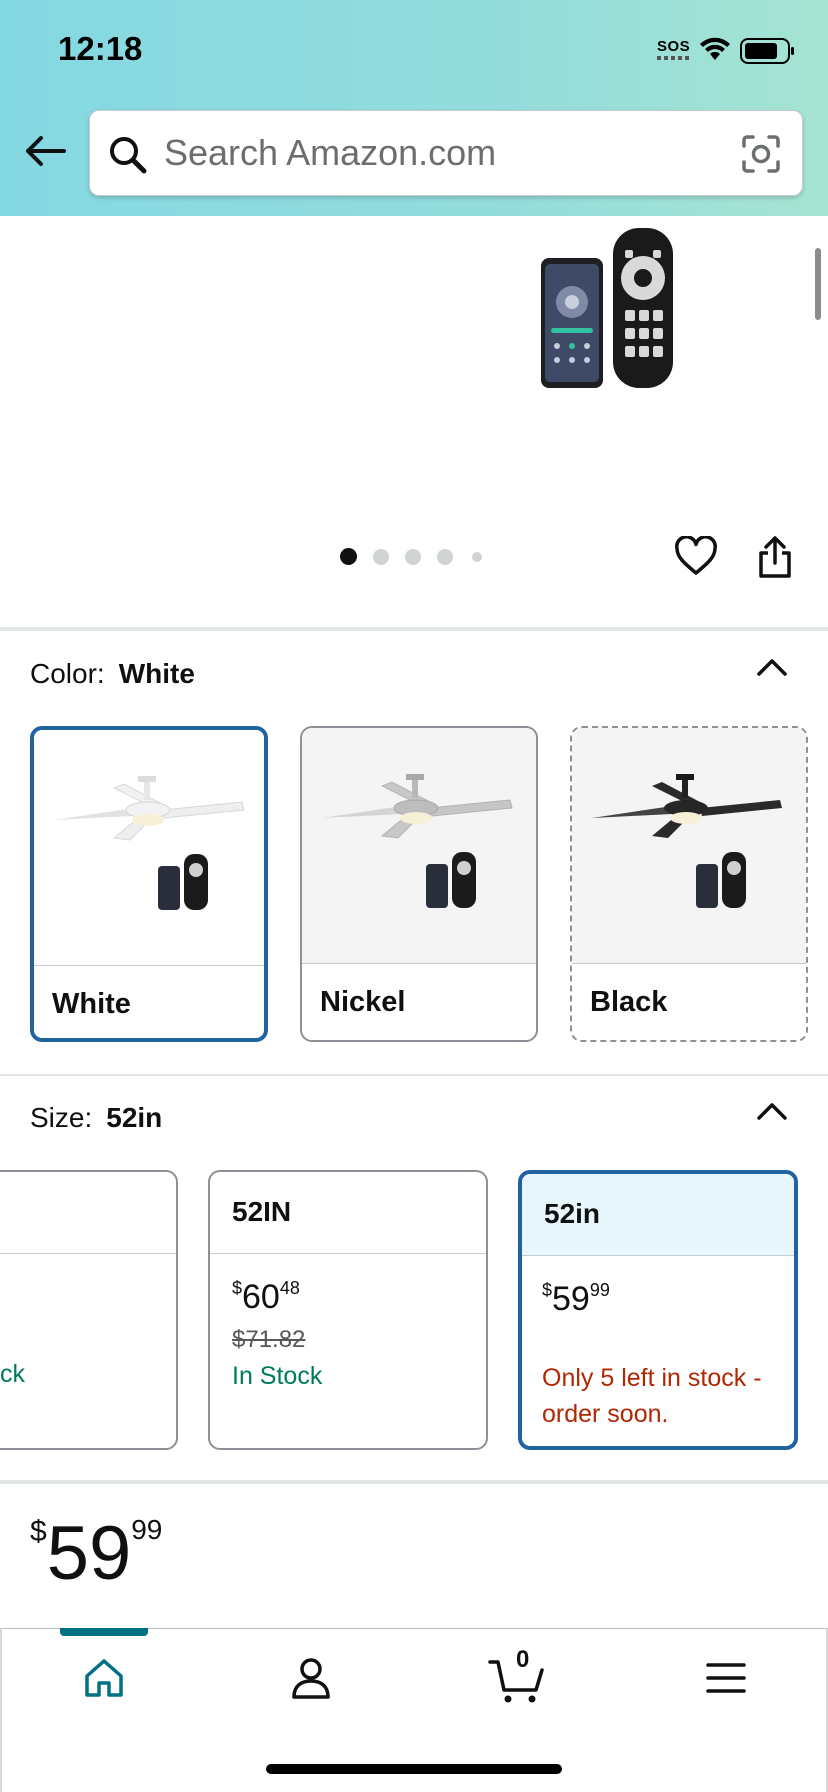 This screenshot has height=1792, width=828. I want to click on size-option-header: 52IN, so click(348, 1213).